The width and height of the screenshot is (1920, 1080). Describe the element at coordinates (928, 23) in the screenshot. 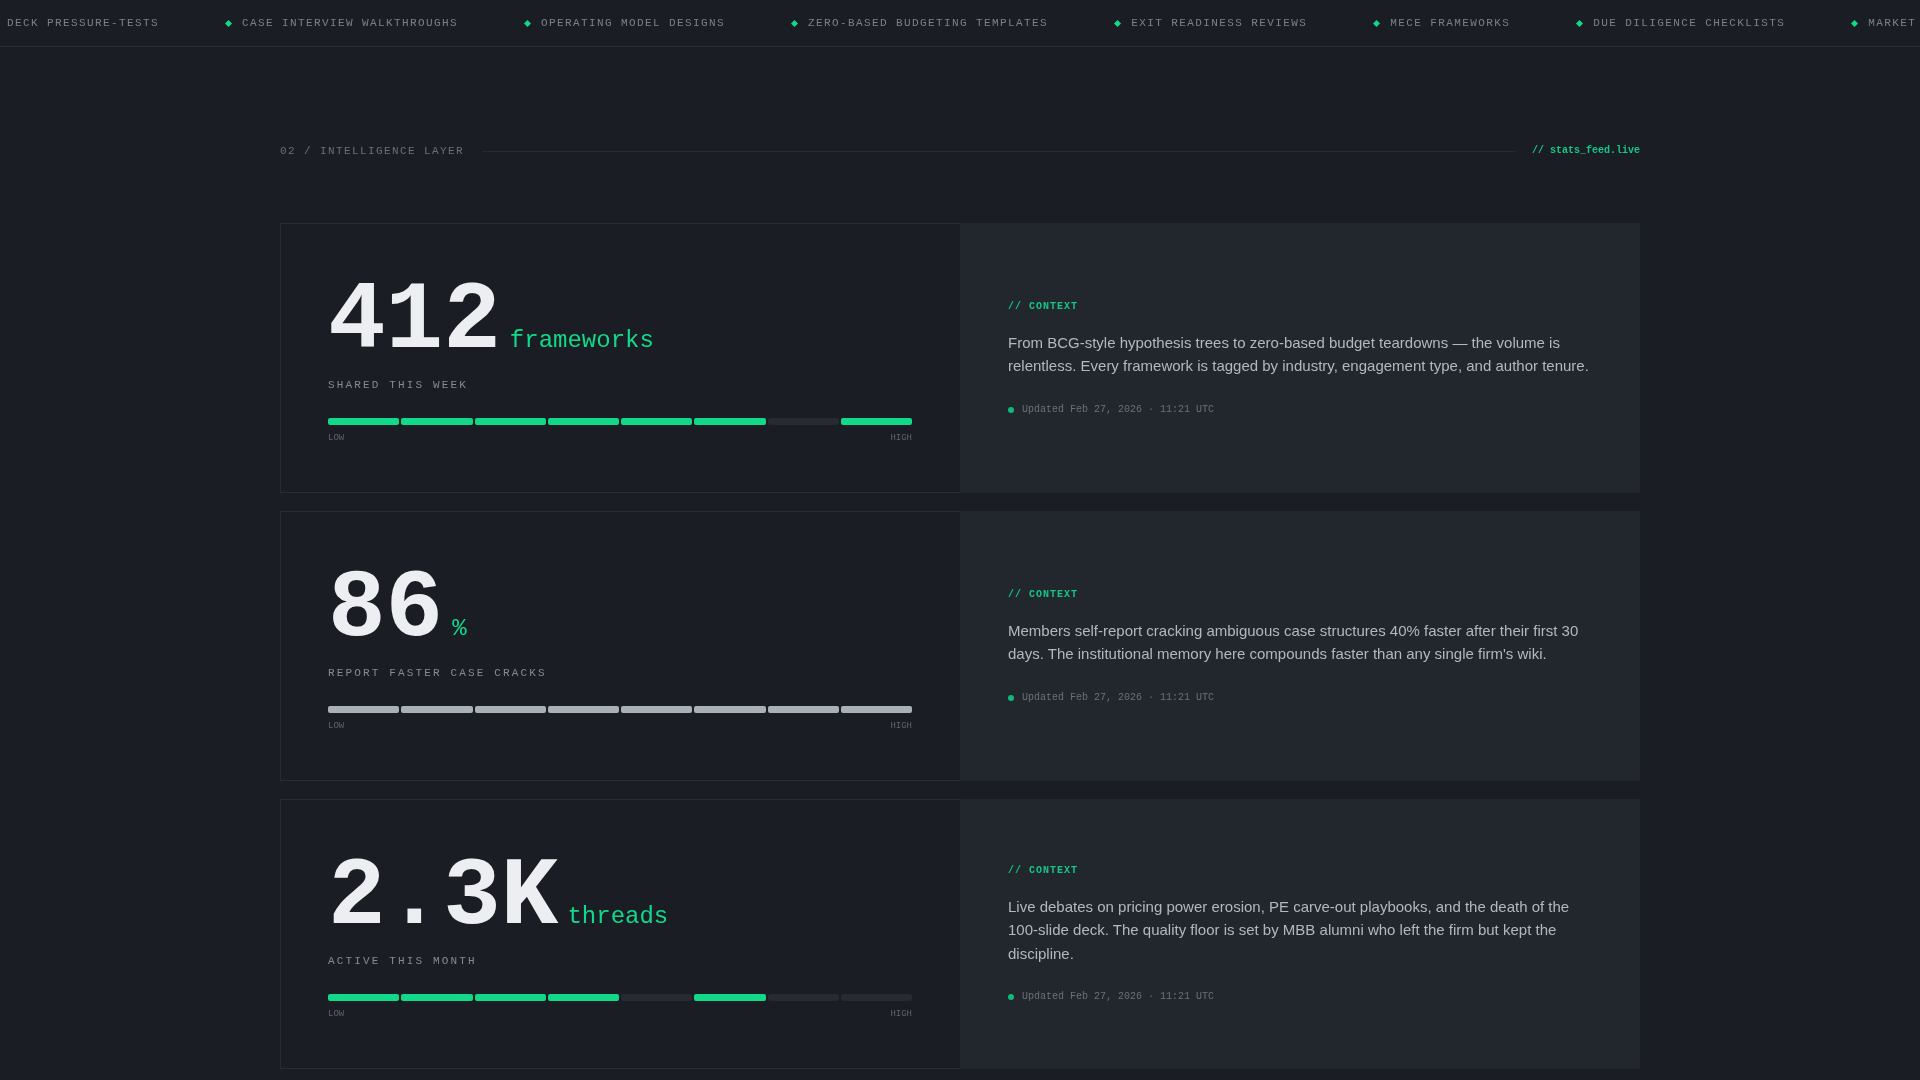

I see `ticker-item: ZERO-BASED BUDGETING TEMPLATES` at that location.